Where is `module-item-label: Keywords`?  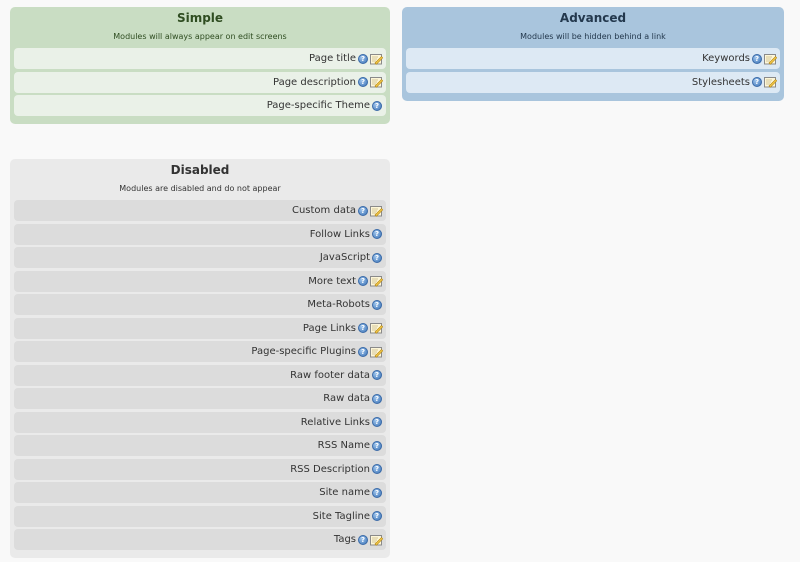 module-item-label: Keywords is located at coordinates (726, 58).